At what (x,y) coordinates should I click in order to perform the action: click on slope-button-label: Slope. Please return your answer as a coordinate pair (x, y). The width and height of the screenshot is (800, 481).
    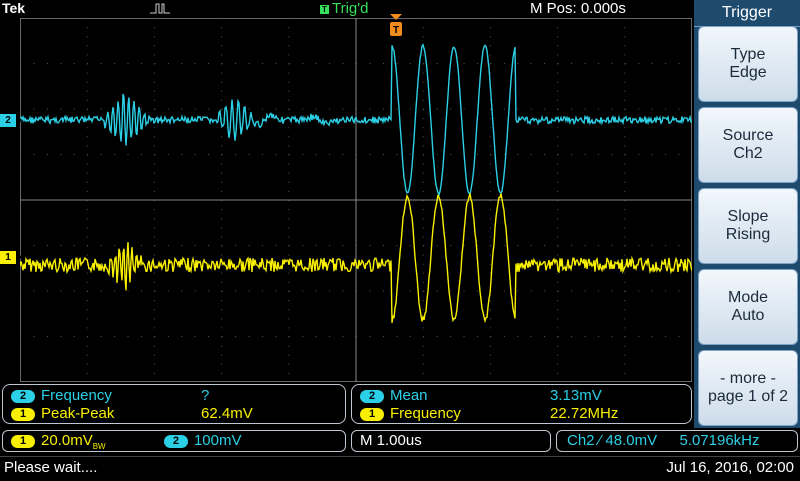
    Looking at the image, I should click on (748, 216).